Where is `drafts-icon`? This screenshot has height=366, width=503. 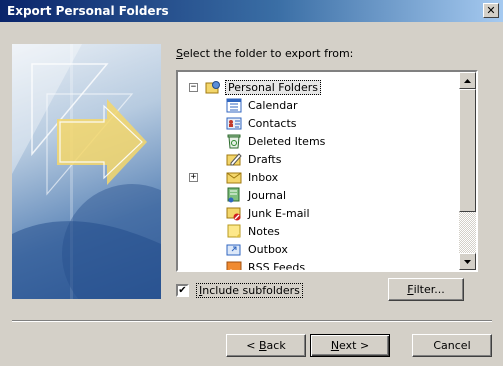
drafts-icon is located at coordinates (234, 159).